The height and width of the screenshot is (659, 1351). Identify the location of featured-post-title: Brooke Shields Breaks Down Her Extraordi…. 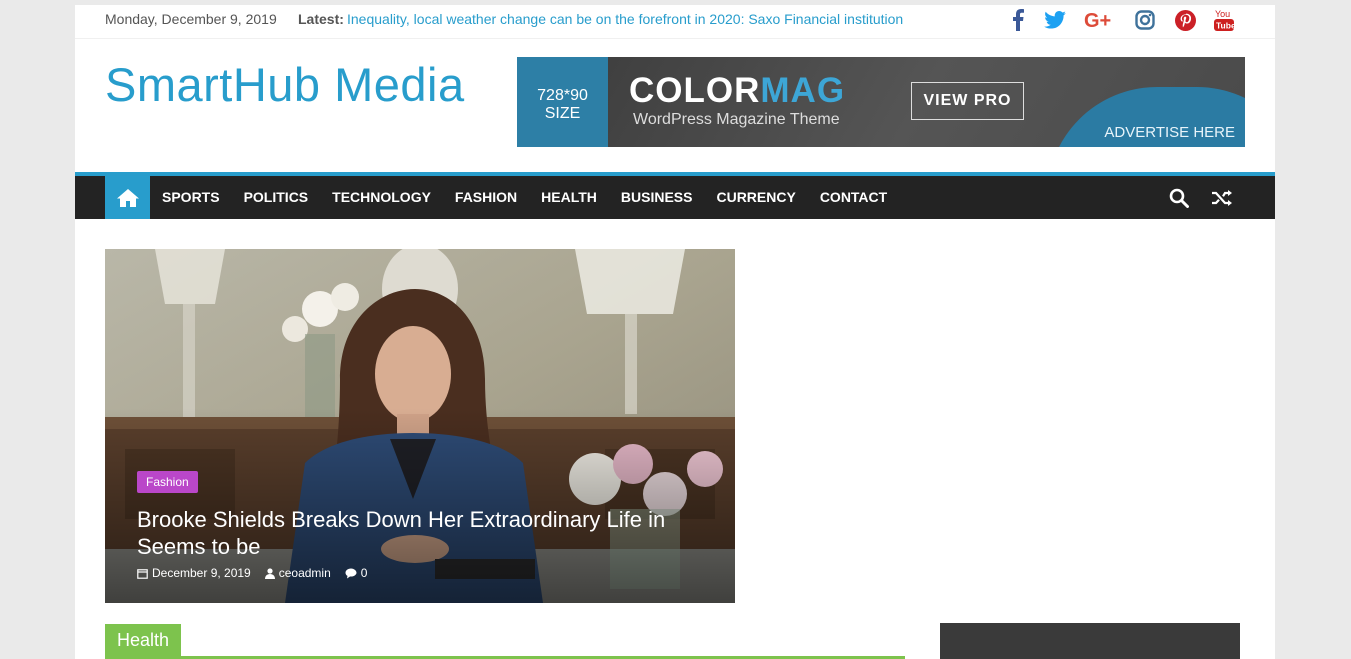
(427, 533).